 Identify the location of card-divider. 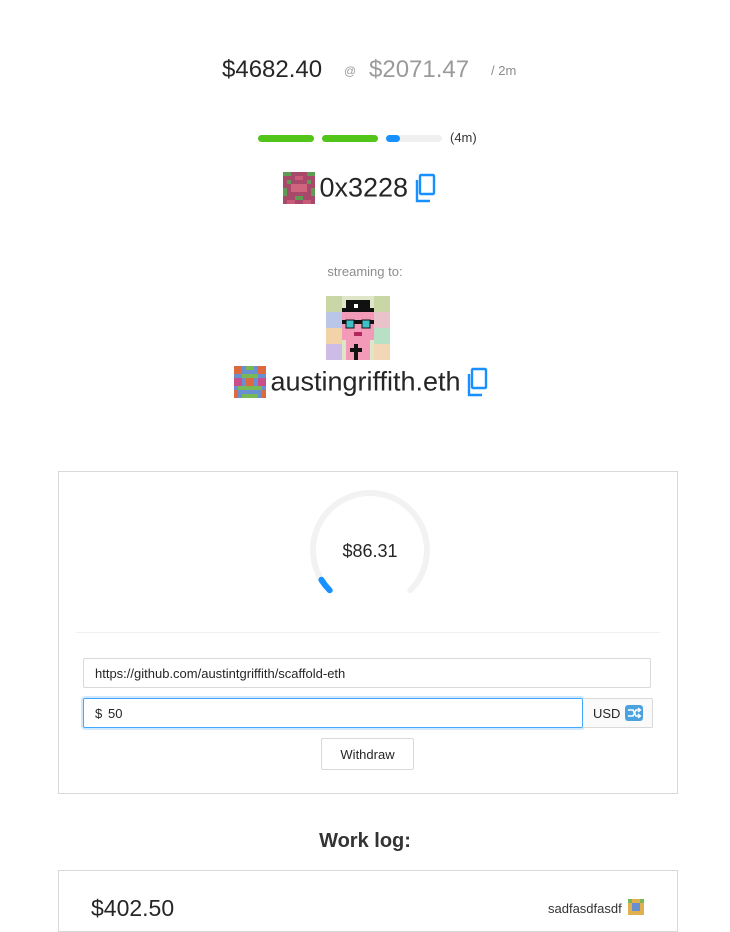
(368, 632).